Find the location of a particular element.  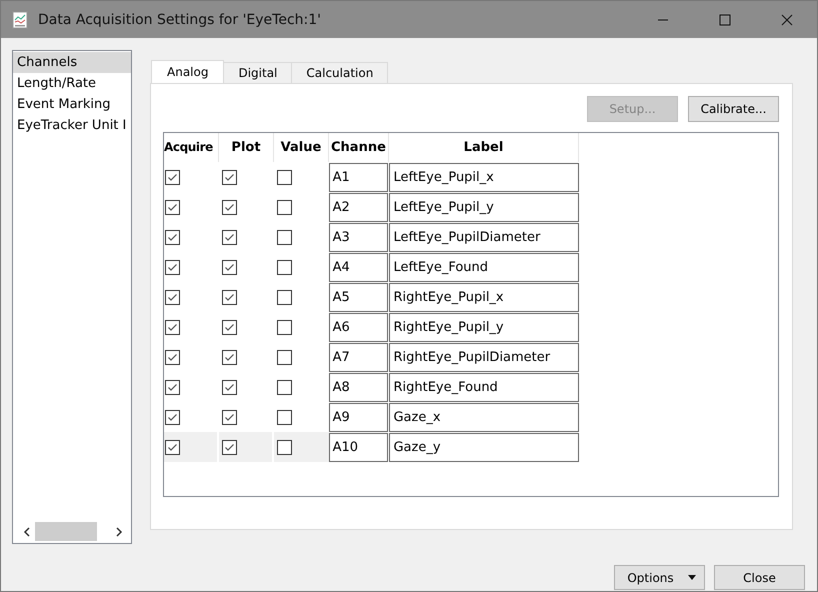

sidebar-item: Event Marking is located at coordinates (72, 104).